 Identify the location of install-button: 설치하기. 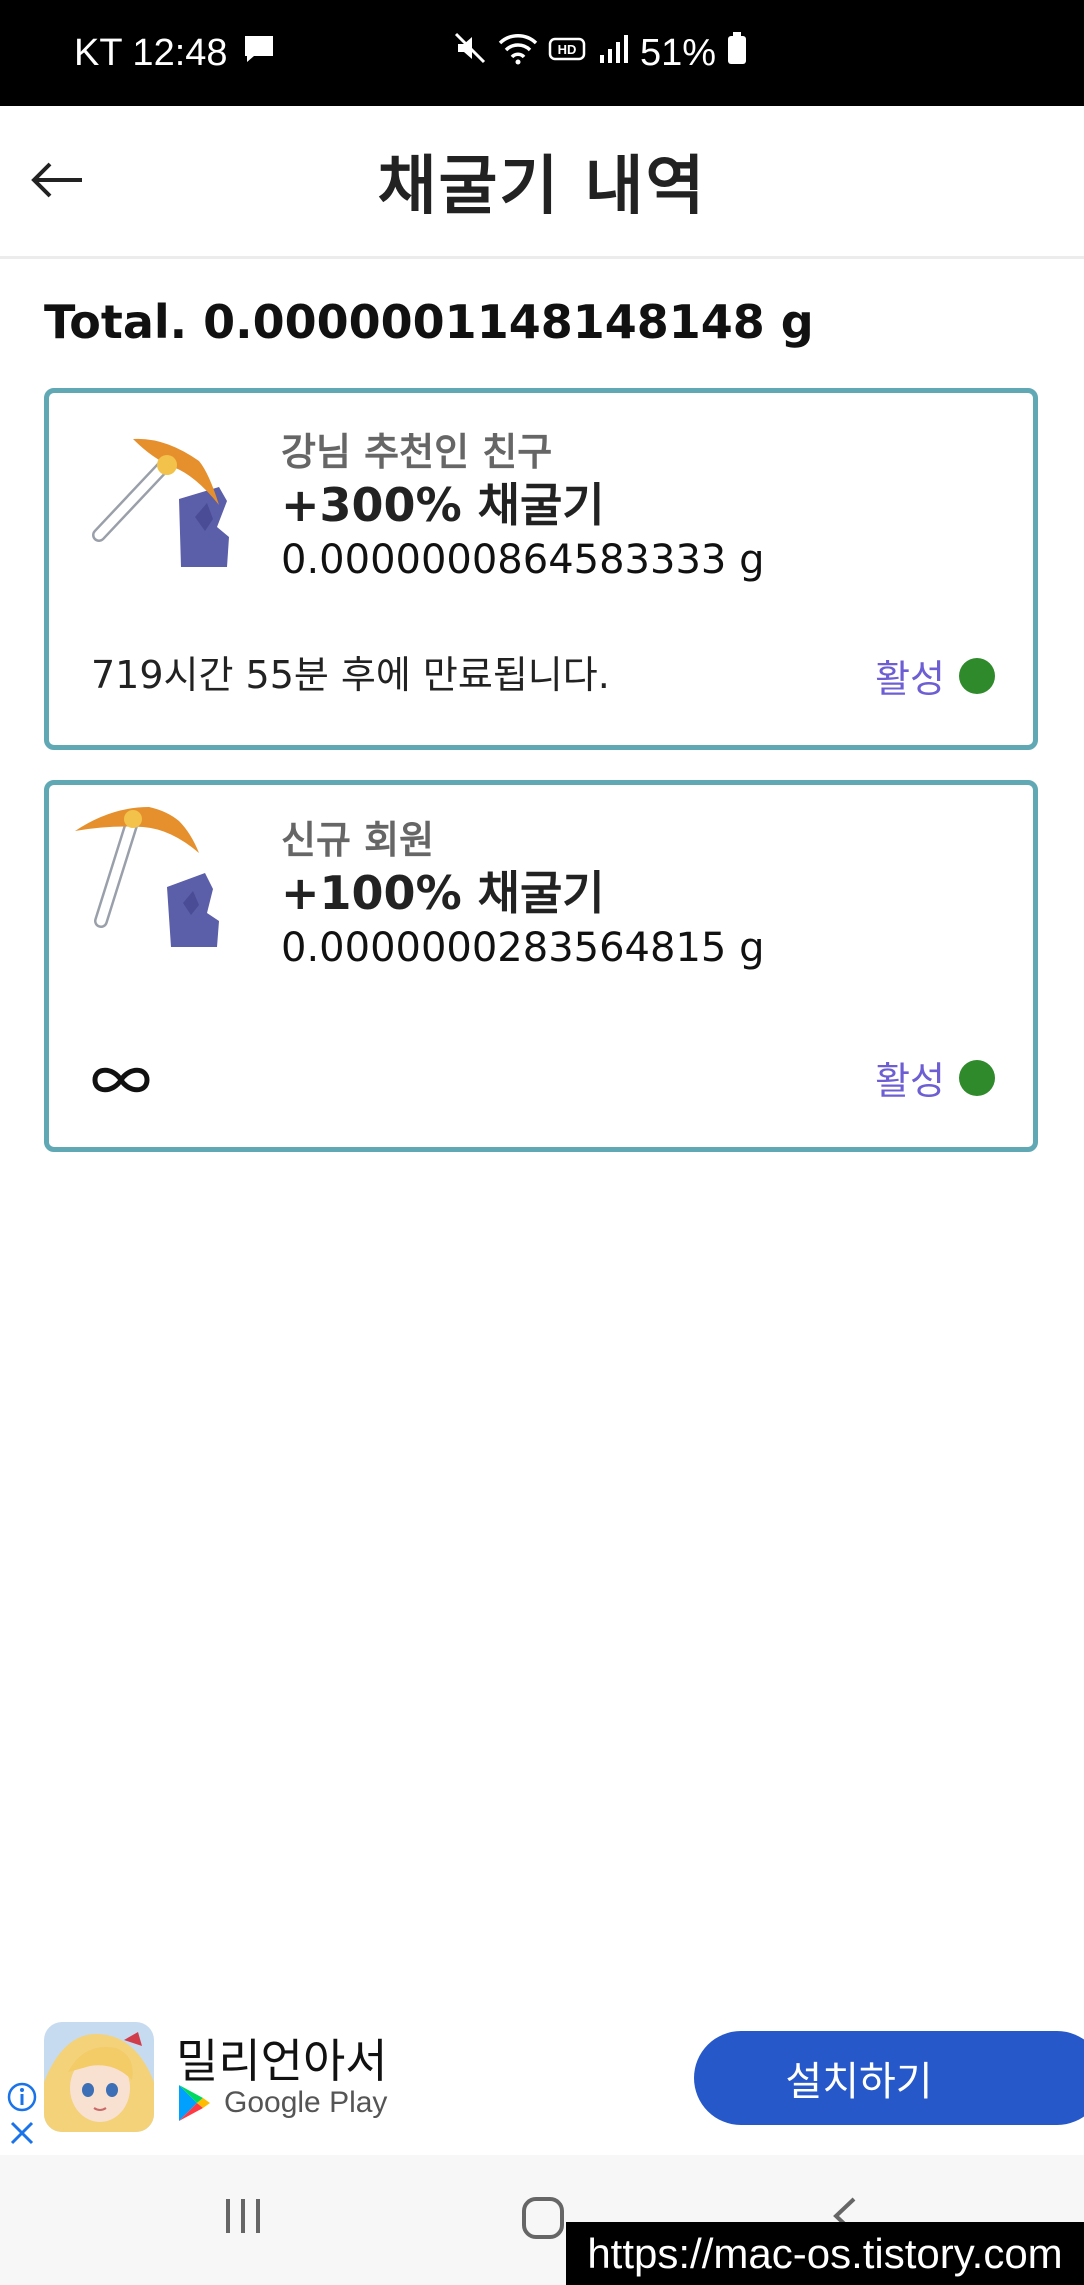
(889, 2078).